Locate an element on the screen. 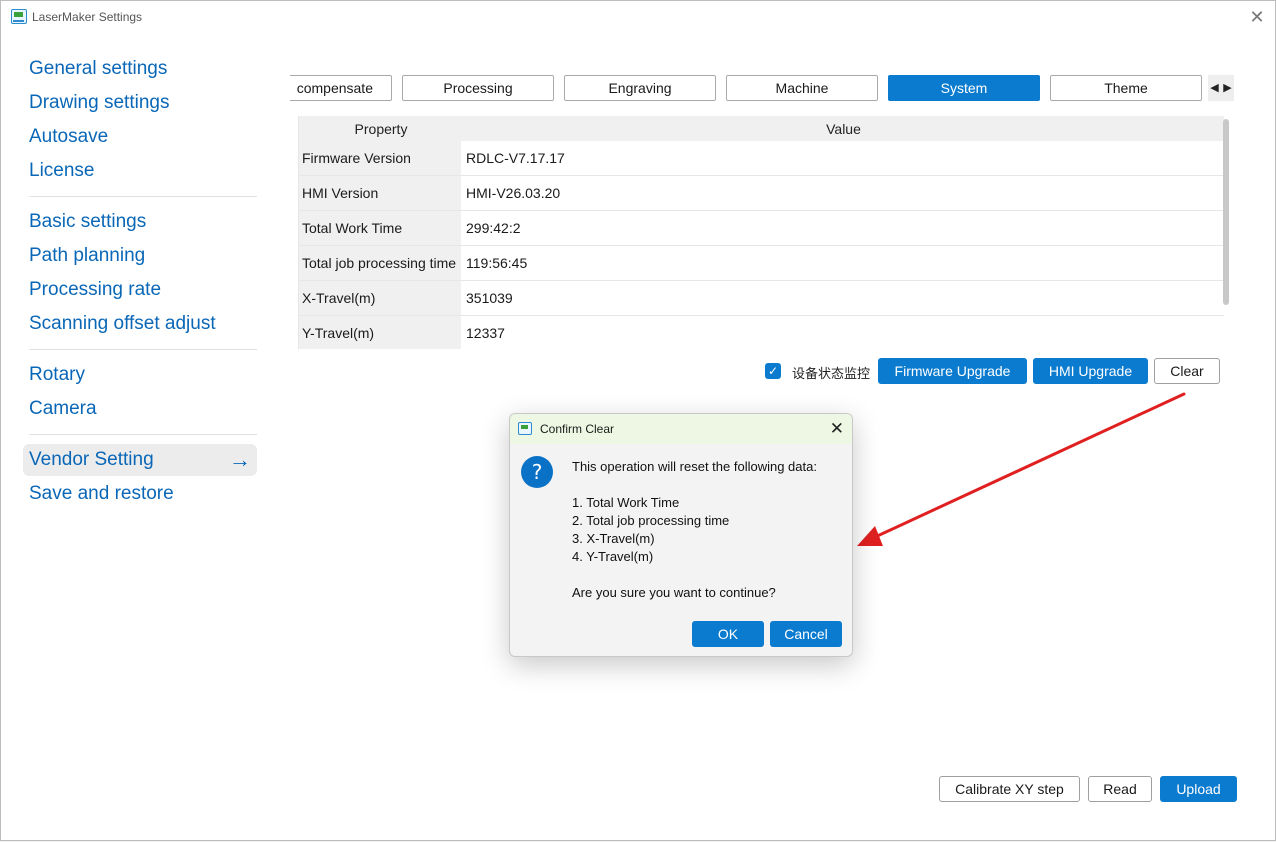 The width and height of the screenshot is (1276, 842). table-row: Total job processing time 119:56:45 is located at coordinates (761, 263).